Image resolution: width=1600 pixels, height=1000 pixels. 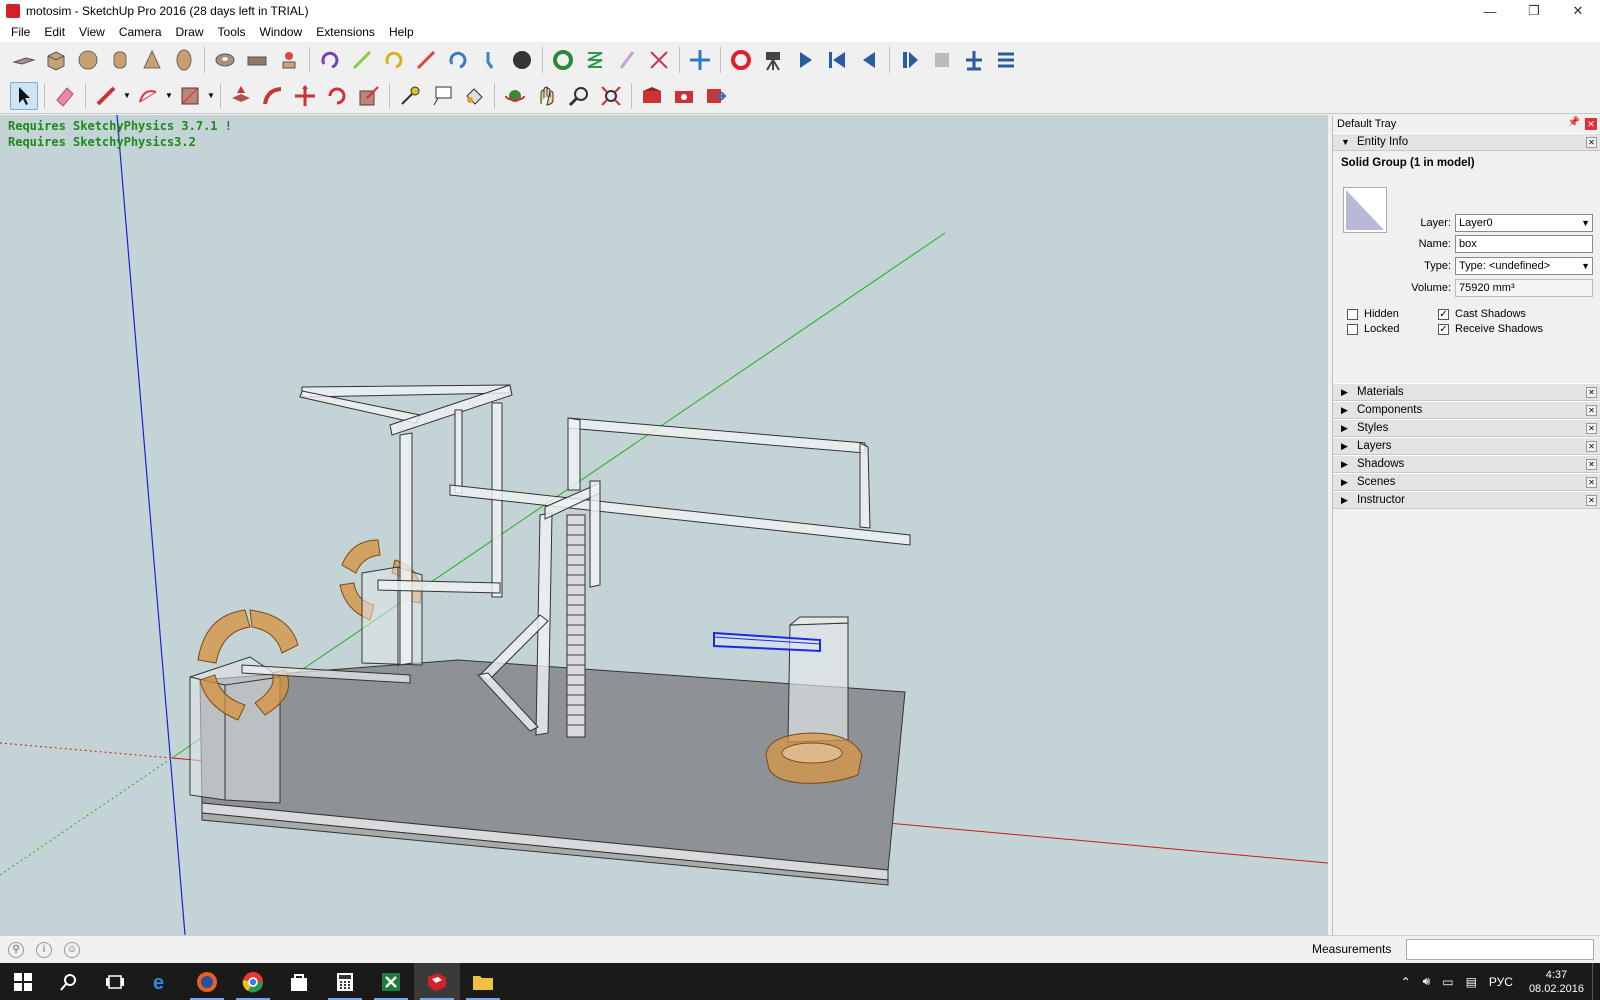 What do you see at coordinates (1006, 60) in the screenshot?
I see `menu-icon` at bounding box center [1006, 60].